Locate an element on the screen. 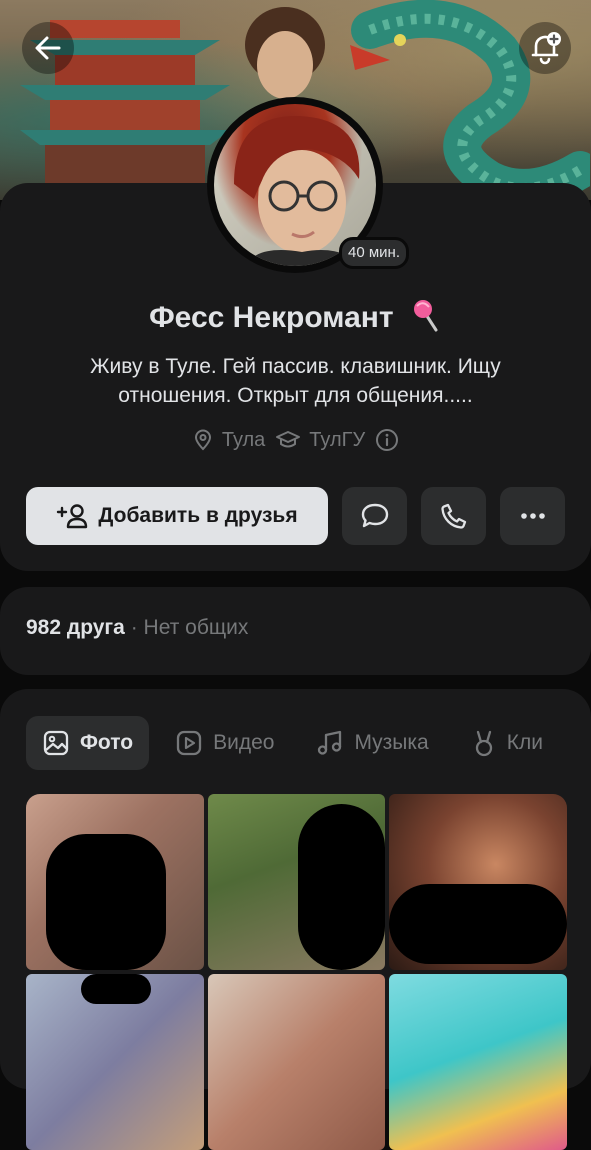  graduation-cap-icon is located at coordinates (288, 439).